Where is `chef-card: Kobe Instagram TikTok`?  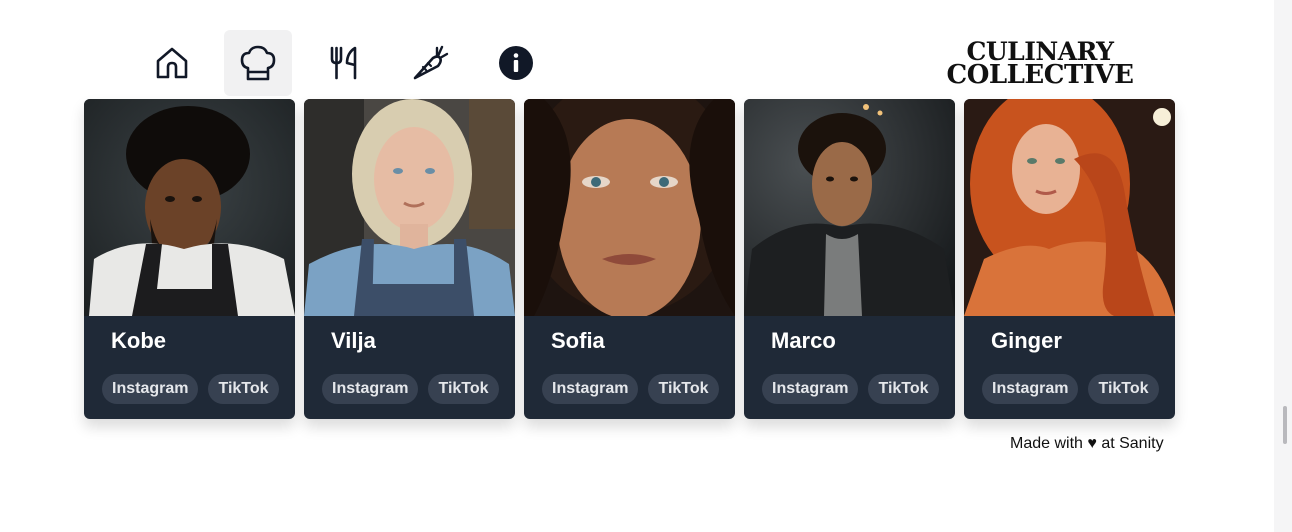
chef-card: Kobe Instagram TikTok is located at coordinates (189, 259).